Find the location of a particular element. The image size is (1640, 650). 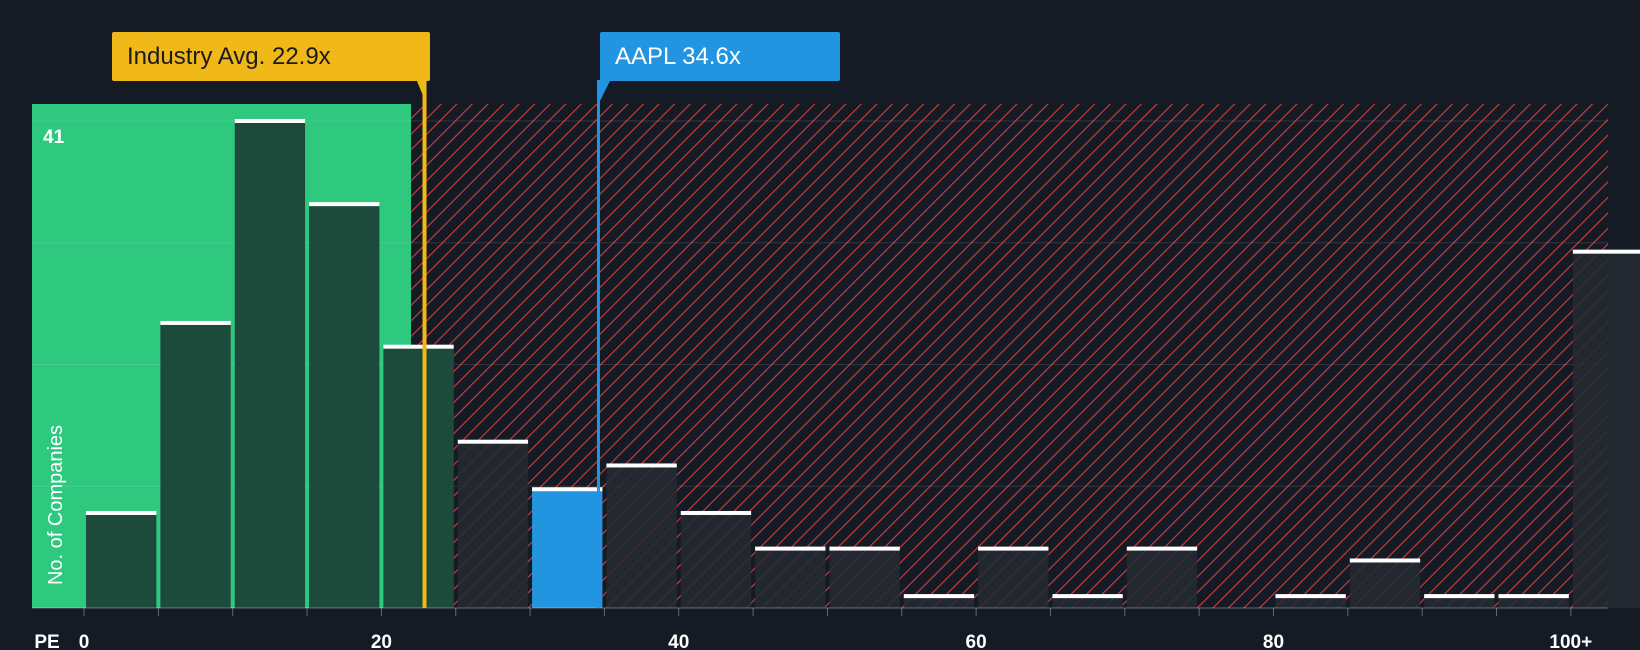

x-tick-label-2: 40 is located at coordinates (678, 641).